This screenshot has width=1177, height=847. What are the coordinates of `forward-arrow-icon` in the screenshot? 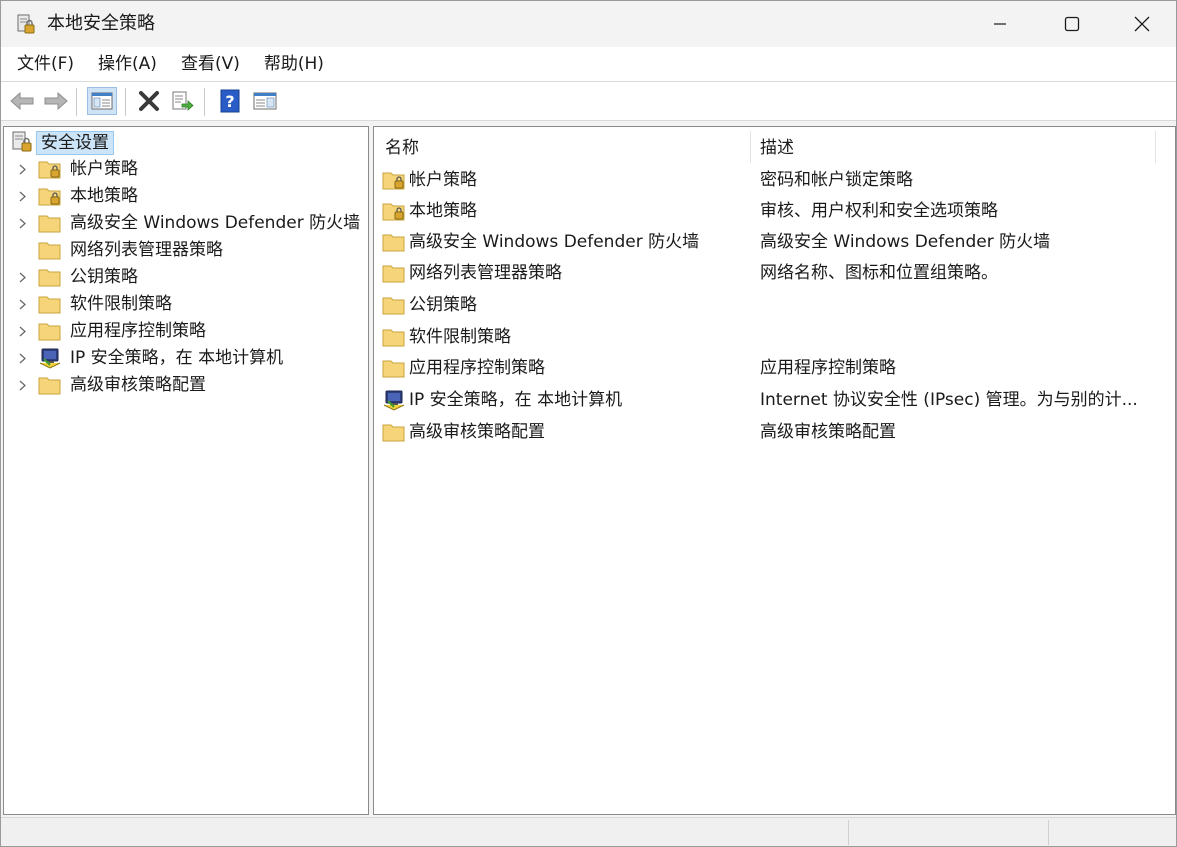 It's located at (56, 101).